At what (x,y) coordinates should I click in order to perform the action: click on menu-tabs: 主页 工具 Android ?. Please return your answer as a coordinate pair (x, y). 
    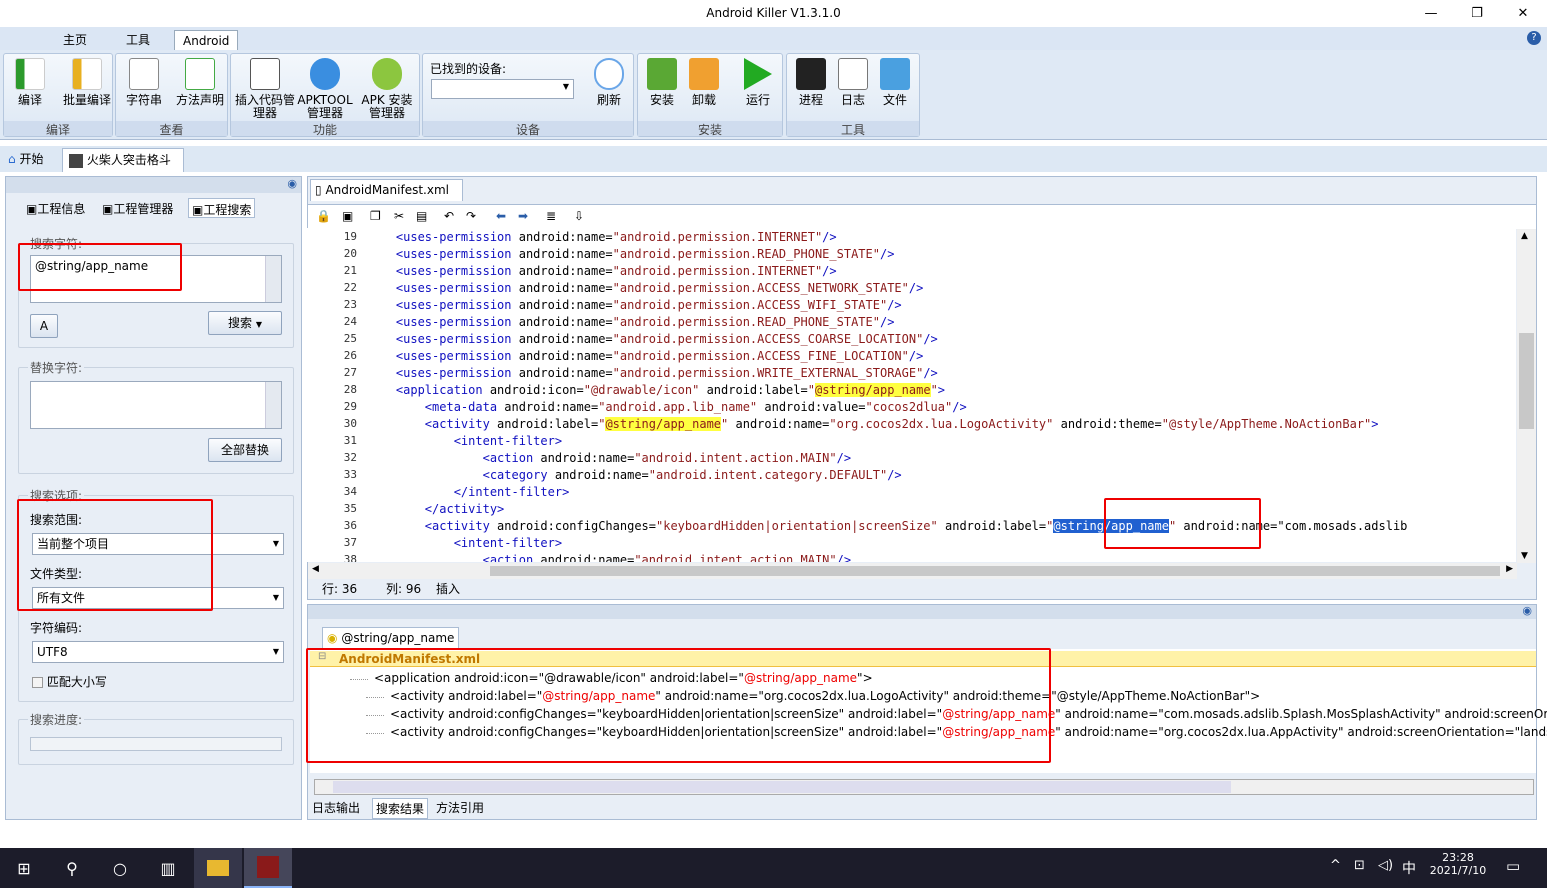
    Looking at the image, I should click on (773, 39).